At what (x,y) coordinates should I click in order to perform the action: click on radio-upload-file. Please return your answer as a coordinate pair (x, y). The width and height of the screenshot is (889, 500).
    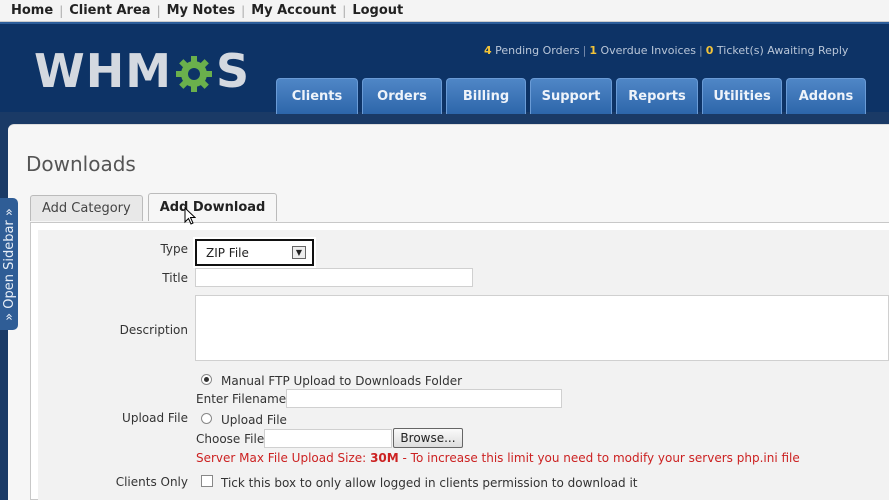
    Looking at the image, I should click on (206, 418).